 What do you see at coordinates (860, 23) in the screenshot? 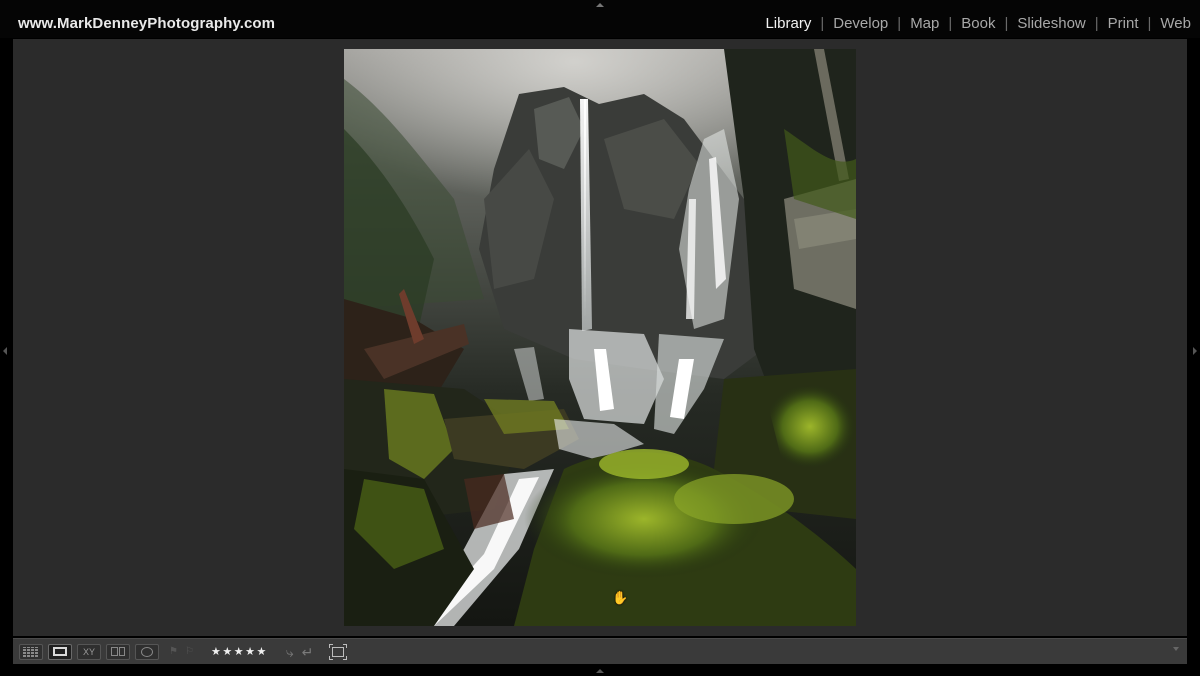
I see `module-develop: Develop` at bounding box center [860, 23].